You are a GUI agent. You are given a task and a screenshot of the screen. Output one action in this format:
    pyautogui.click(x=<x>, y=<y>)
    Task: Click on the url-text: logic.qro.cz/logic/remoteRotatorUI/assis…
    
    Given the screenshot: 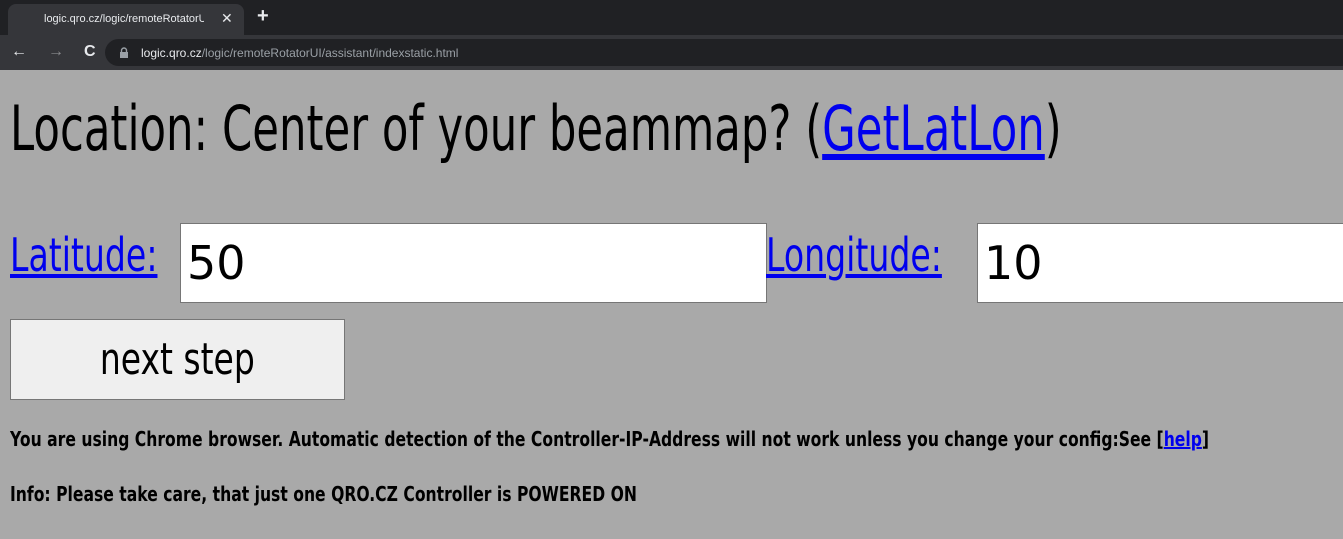 What is the action you would take?
    pyautogui.click(x=299, y=53)
    